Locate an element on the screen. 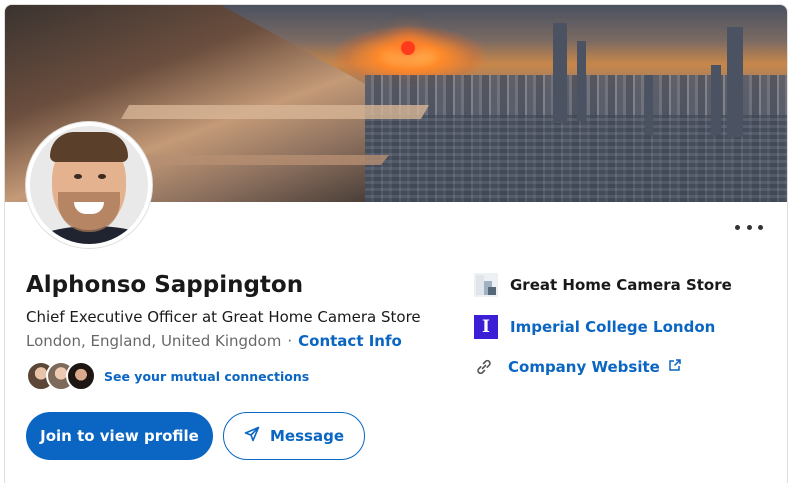 This screenshot has width=788, height=483. external-link-icon is located at coordinates (675, 367).